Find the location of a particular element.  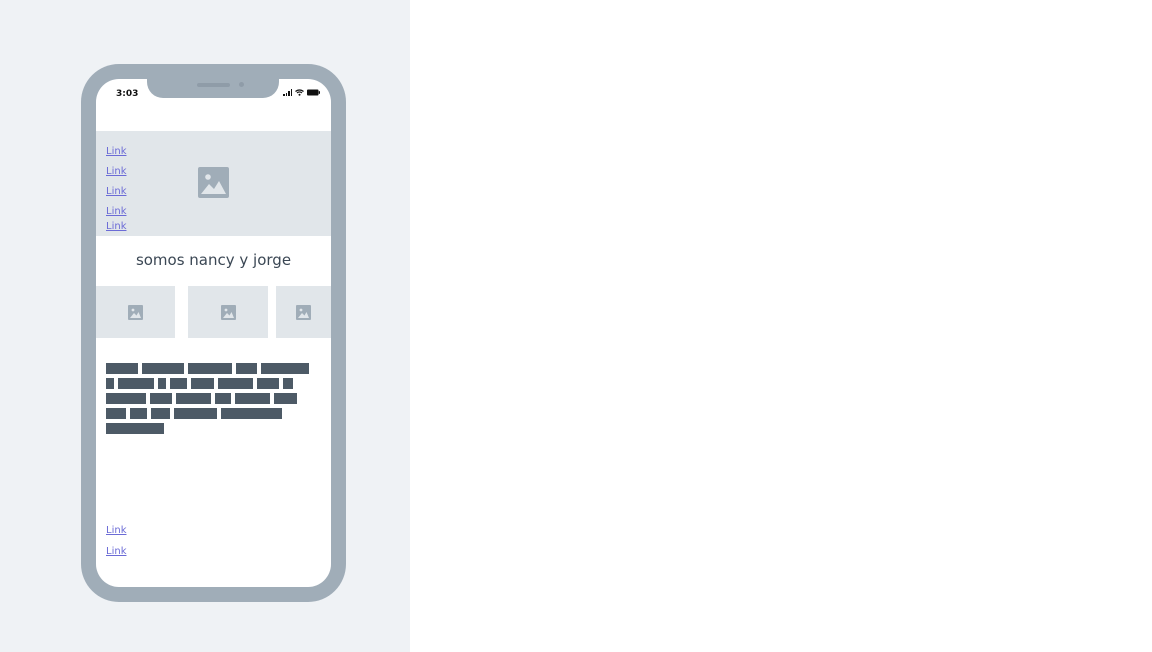

footer-link-1: Link is located at coordinates (116, 530).